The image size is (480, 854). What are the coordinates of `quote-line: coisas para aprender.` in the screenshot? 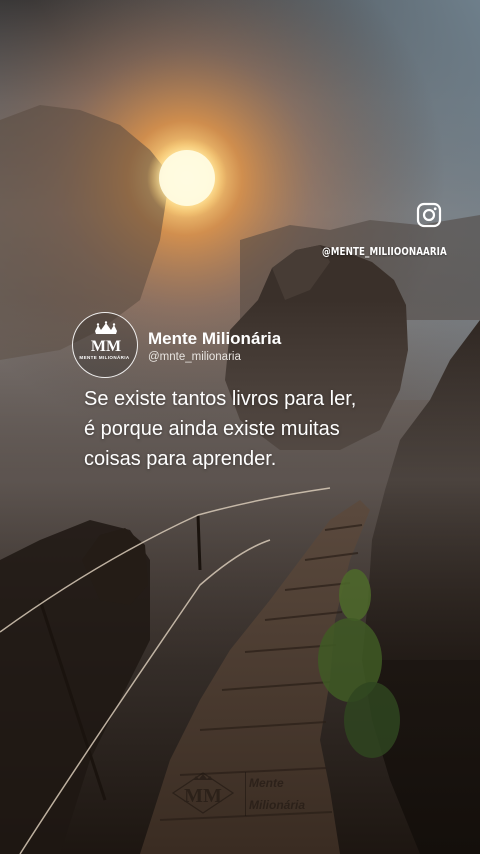 It's located at (180, 459).